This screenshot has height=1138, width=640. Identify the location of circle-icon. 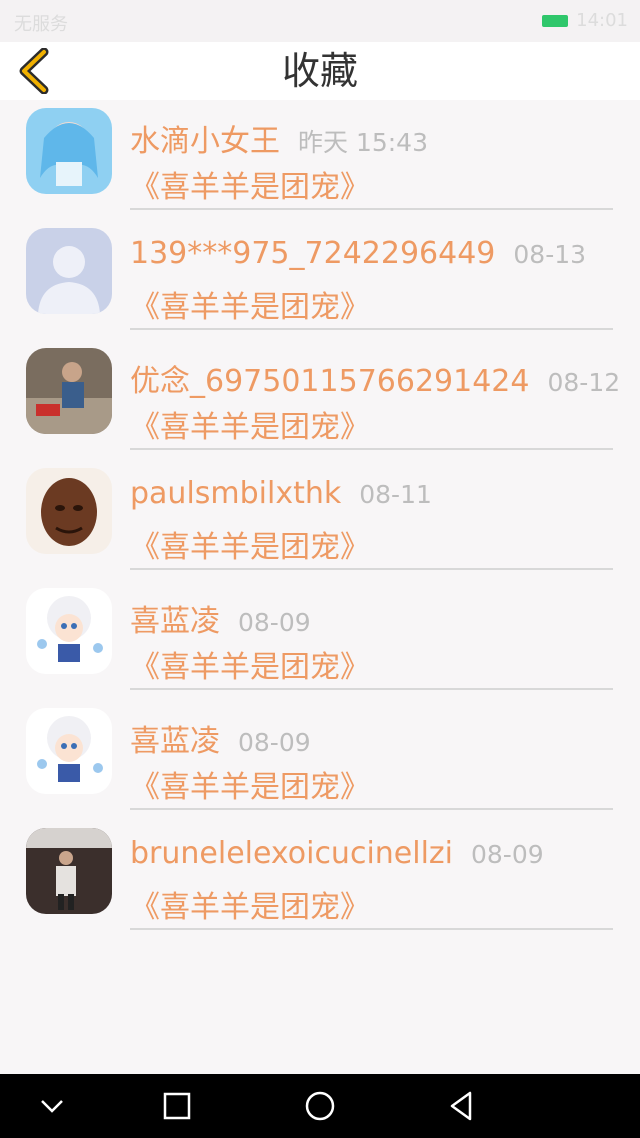
(320, 1106).